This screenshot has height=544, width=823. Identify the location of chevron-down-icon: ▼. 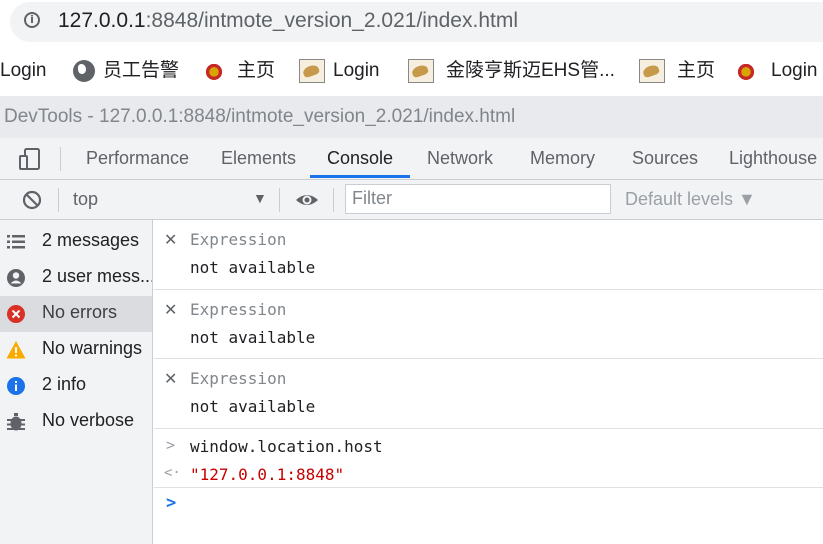
(260, 198).